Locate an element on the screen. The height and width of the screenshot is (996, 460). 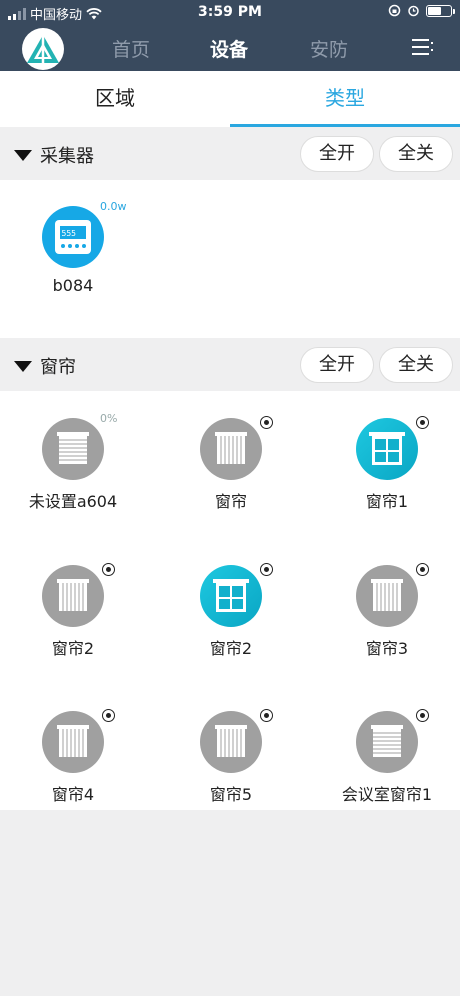
nav-tab-devices: 设备 is located at coordinates (229, 48).